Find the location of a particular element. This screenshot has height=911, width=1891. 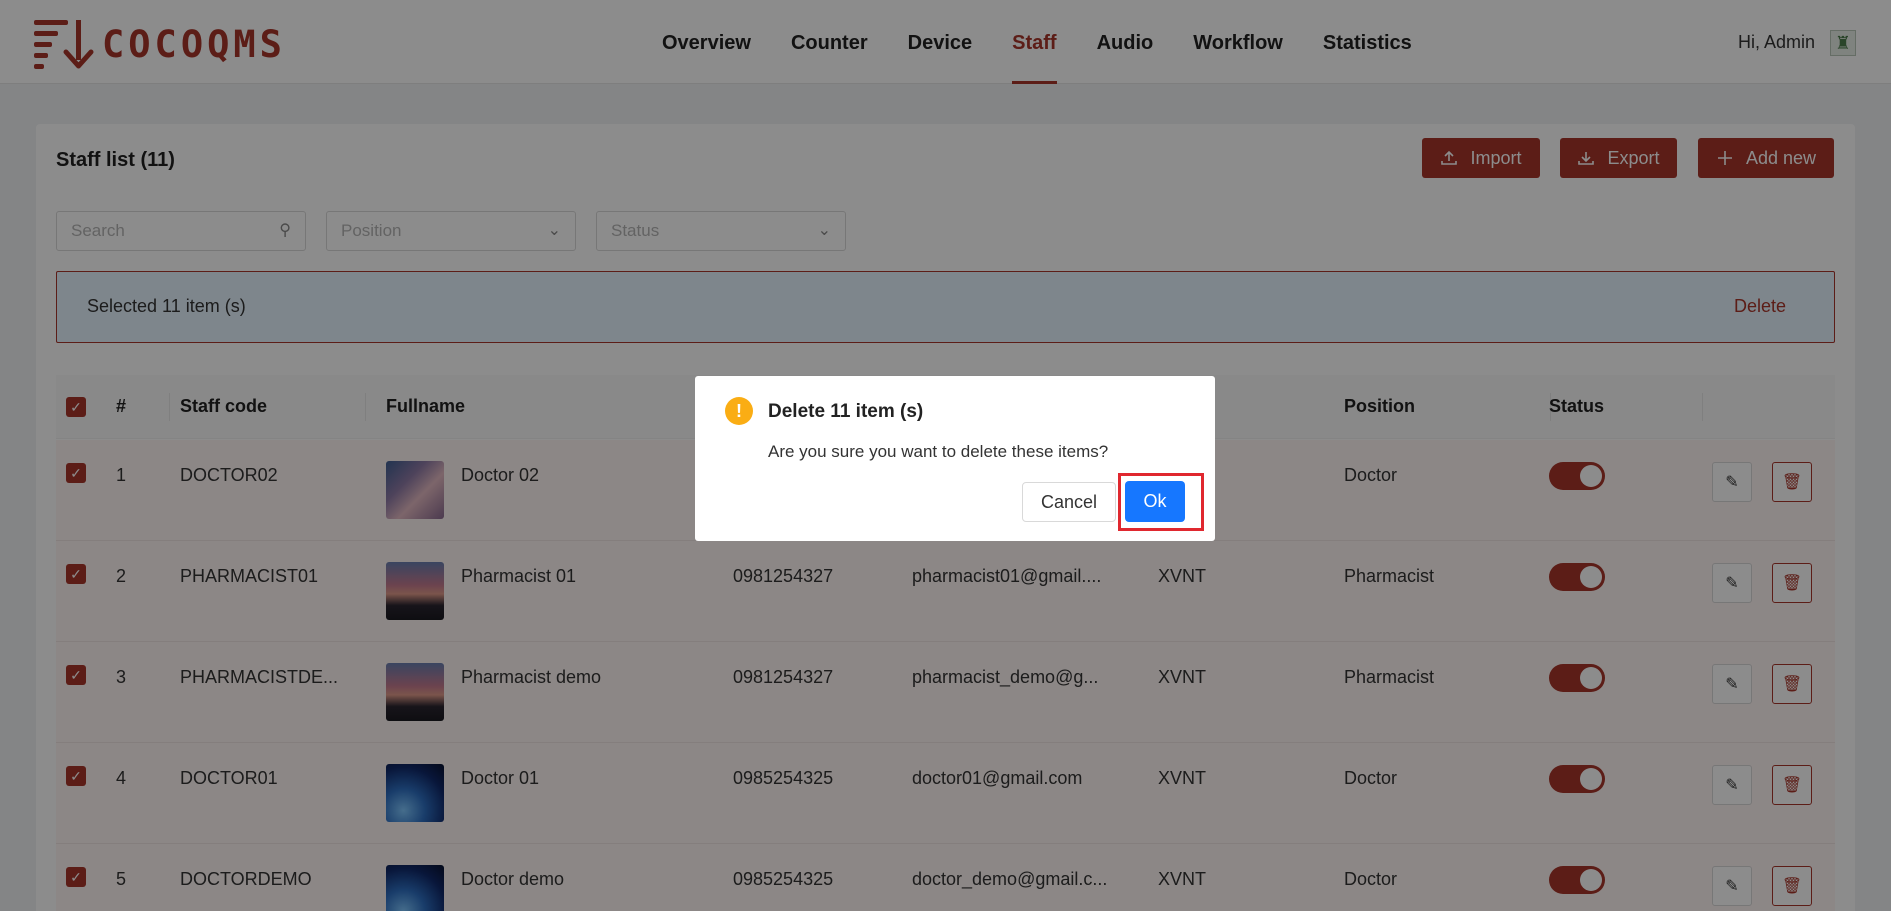

cancel-button: Cancel is located at coordinates (1069, 502).